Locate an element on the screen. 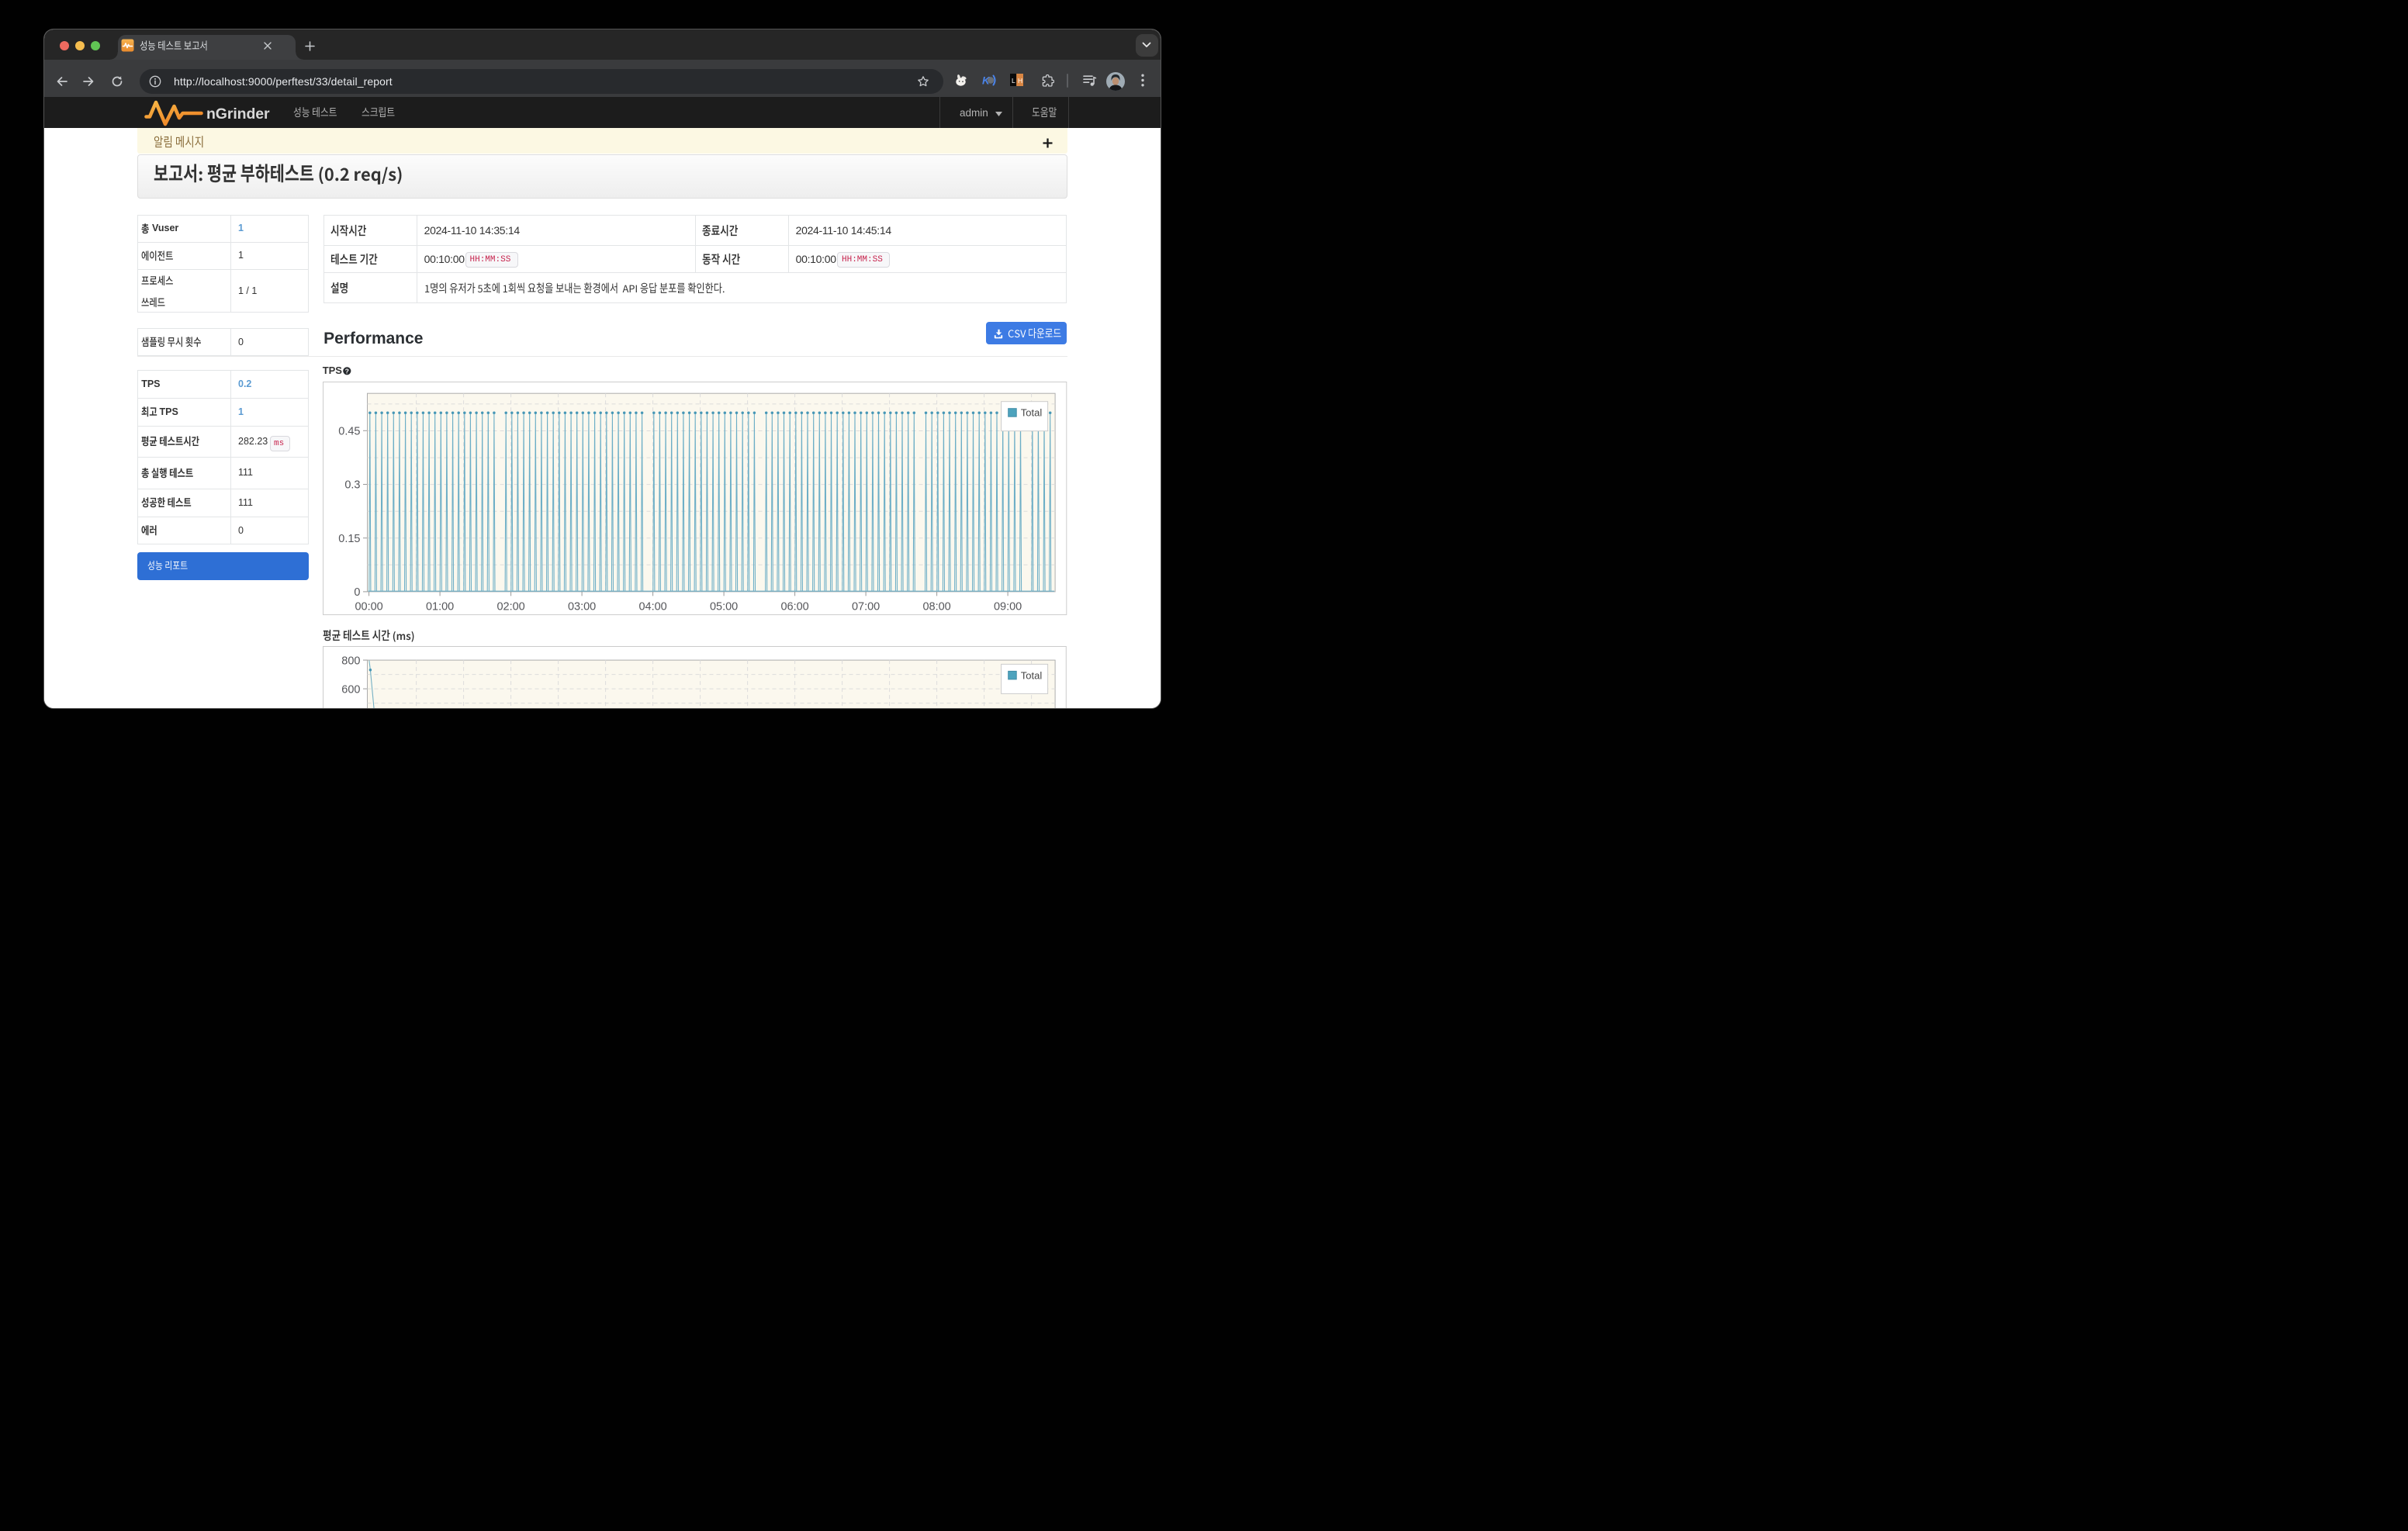 This screenshot has height=1531, width=2408. svg-text: 08:00 is located at coordinates (937, 606).